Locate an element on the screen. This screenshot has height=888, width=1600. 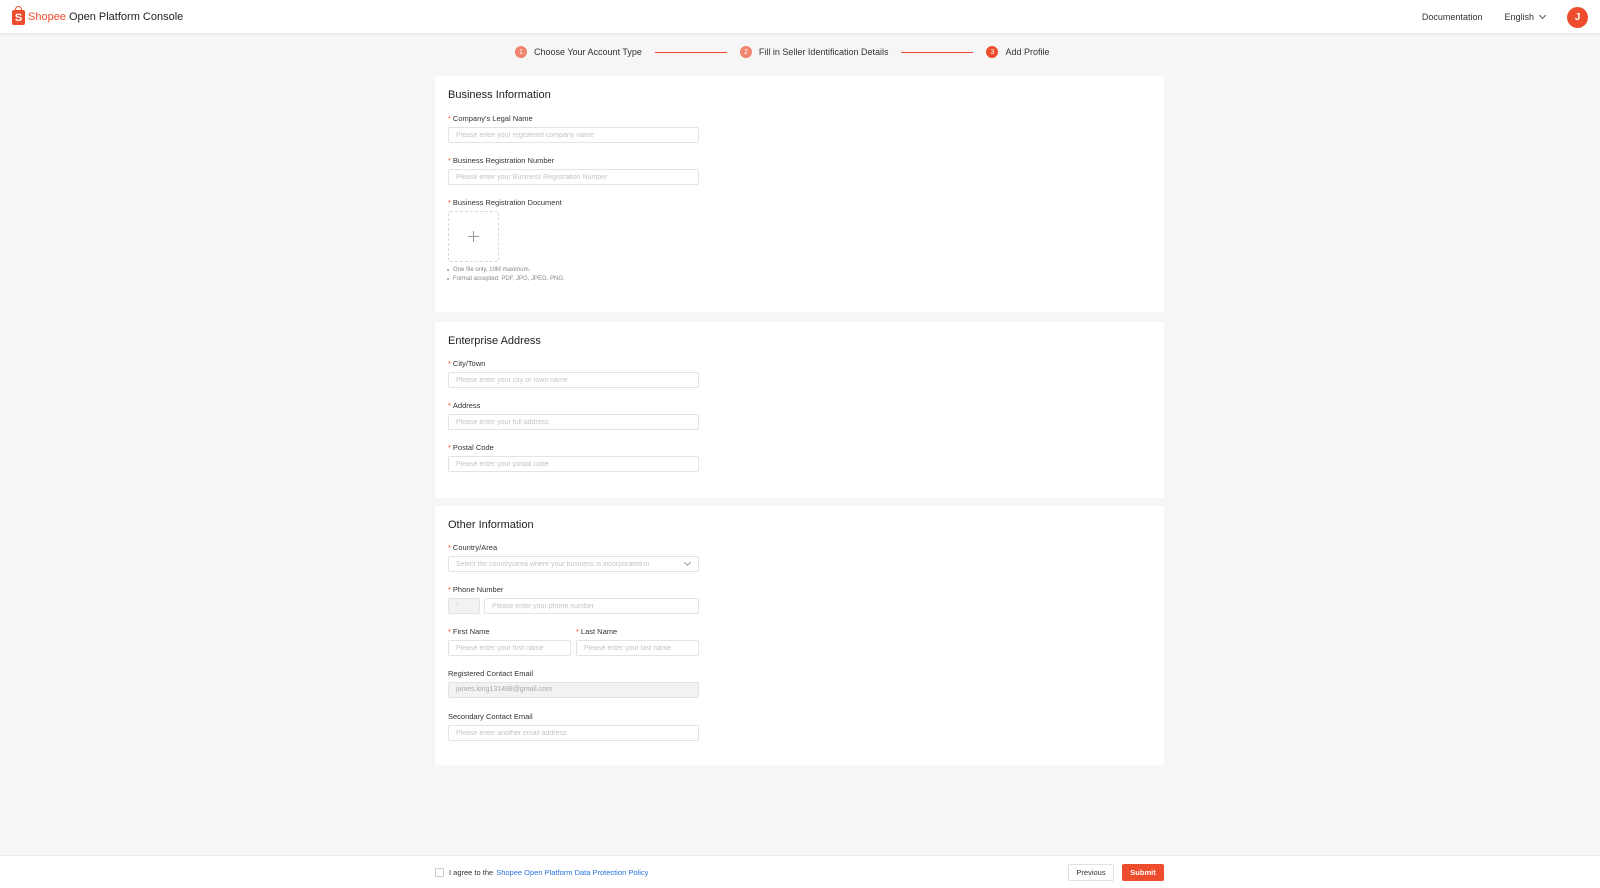
chevron-down-icon is located at coordinates (1542, 15).